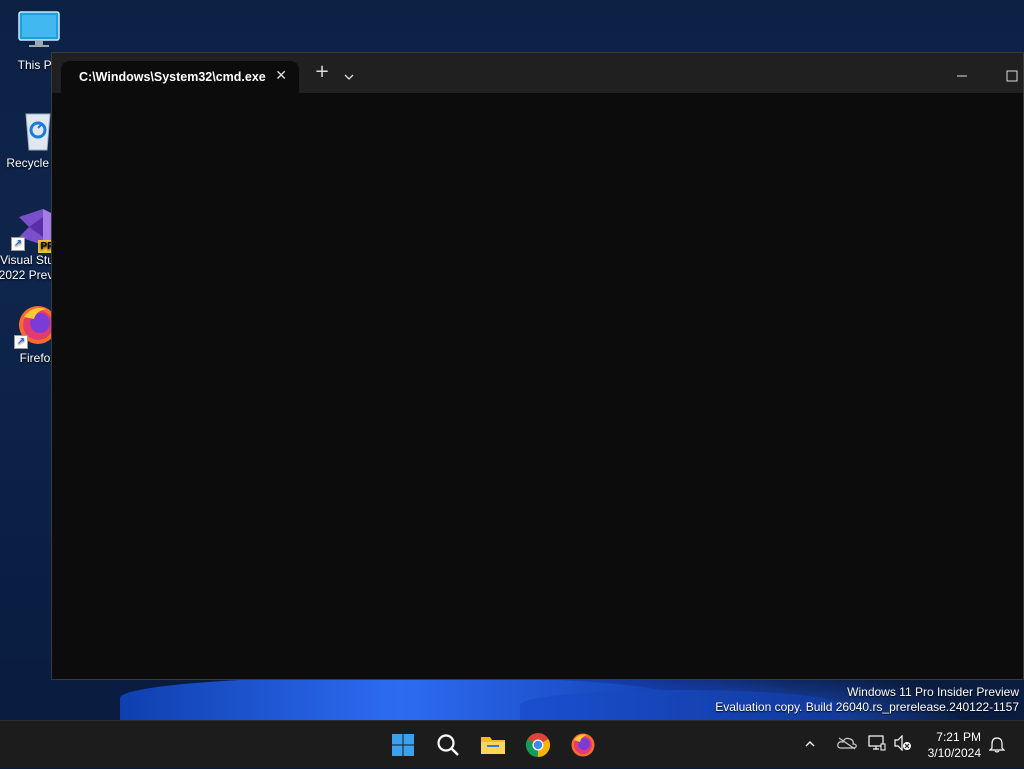  I want to click on search-icon, so click(448, 745).